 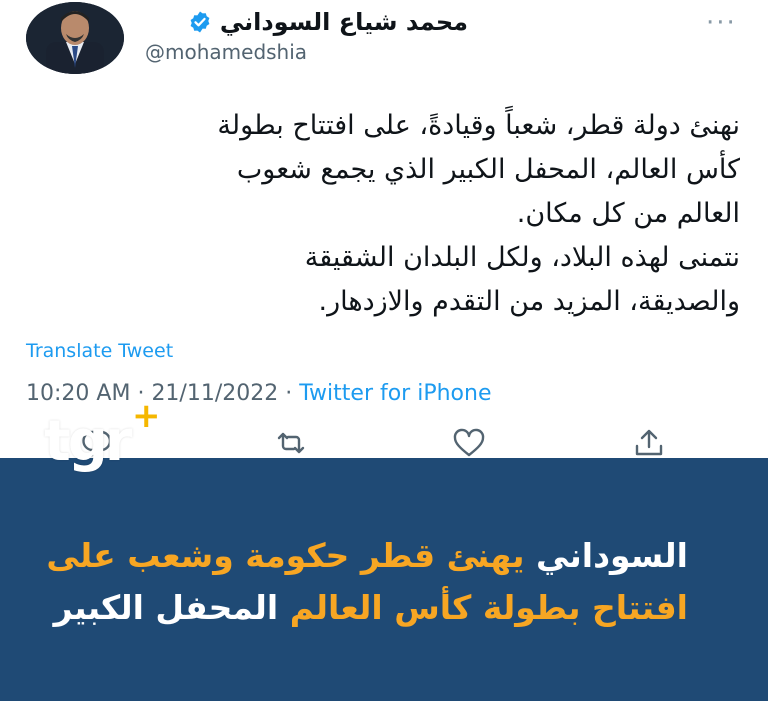 What do you see at coordinates (99, 351) in the screenshot?
I see `translate-tweet-link: Translate Tweet` at bounding box center [99, 351].